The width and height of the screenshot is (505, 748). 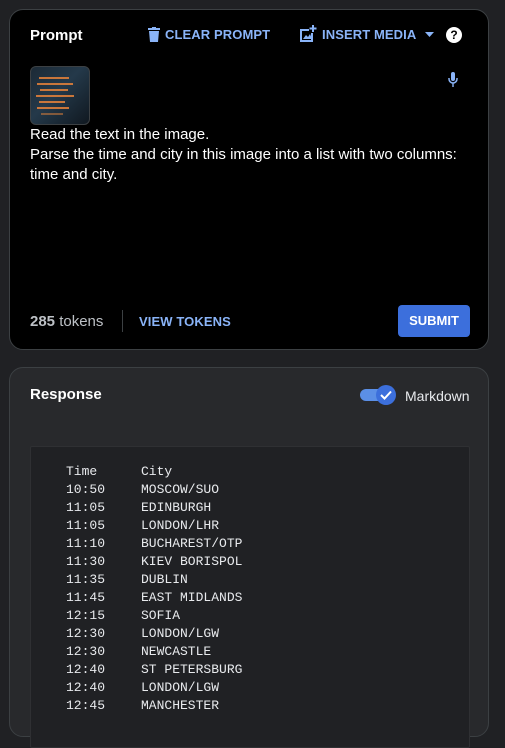 I want to click on city-cell: City, so click(x=157, y=471).